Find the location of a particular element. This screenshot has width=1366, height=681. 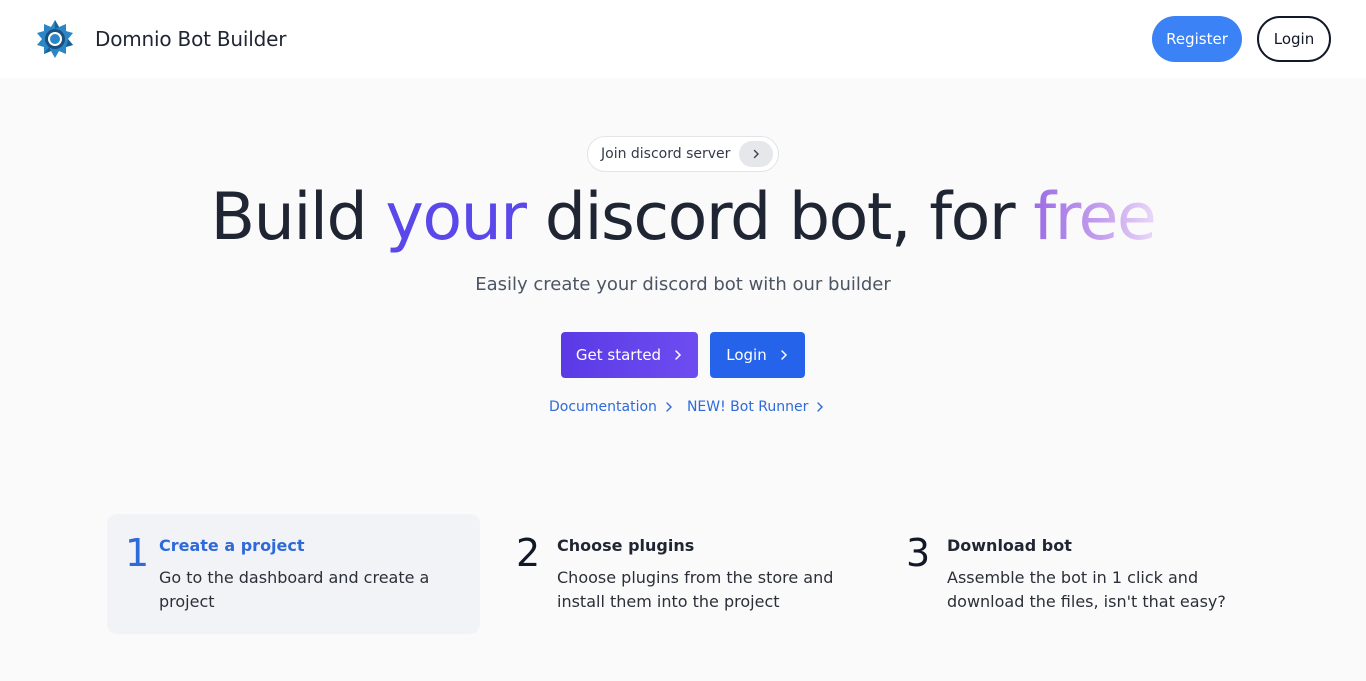

headline-highlight-your: your is located at coordinates (456, 217).